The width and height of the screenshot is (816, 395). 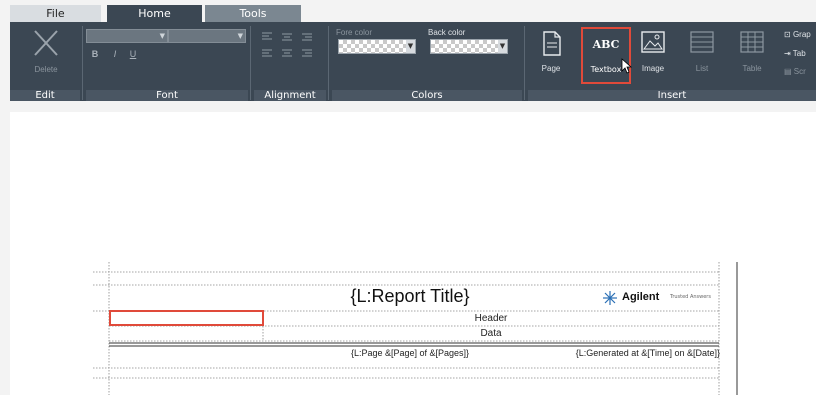 What do you see at coordinates (410, 296) in the screenshot?
I see `report-title: {L:Report Title}` at bounding box center [410, 296].